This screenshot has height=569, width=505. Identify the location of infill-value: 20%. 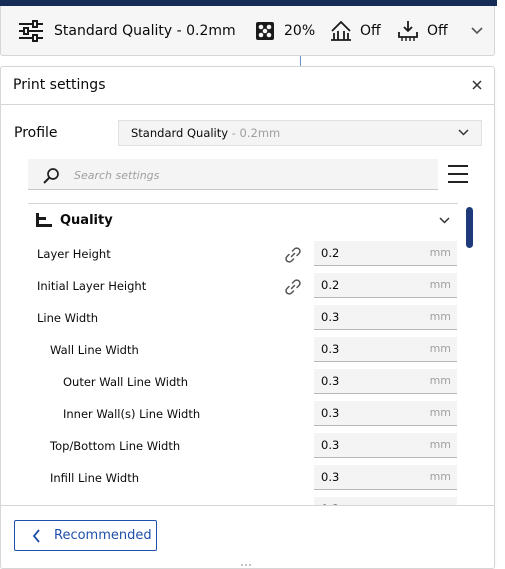
(300, 31).